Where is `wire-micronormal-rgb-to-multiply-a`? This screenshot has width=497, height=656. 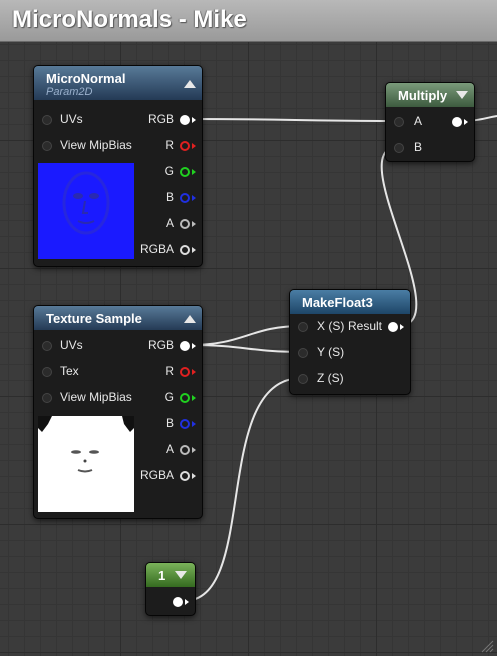 wire-micronormal-rgb-to-multiply-a is located at coordinates (294, 120).